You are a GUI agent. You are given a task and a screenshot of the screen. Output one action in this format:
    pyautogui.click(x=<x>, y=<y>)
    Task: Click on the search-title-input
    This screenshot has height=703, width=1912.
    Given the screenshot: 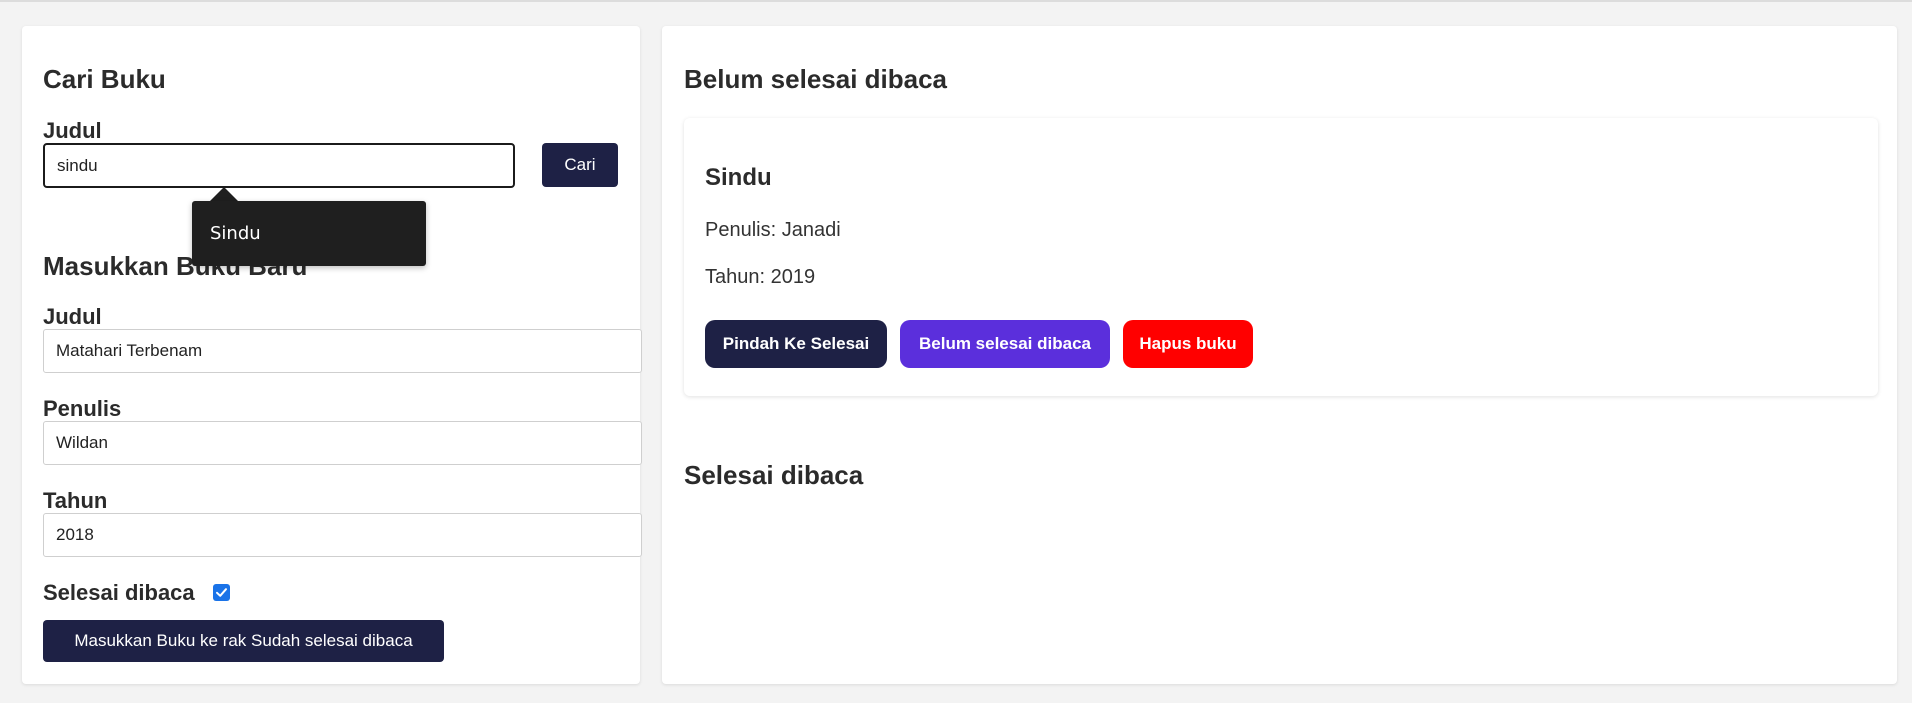 What is the action you would take?
    pyautogui.click(x=279, y=165)
    